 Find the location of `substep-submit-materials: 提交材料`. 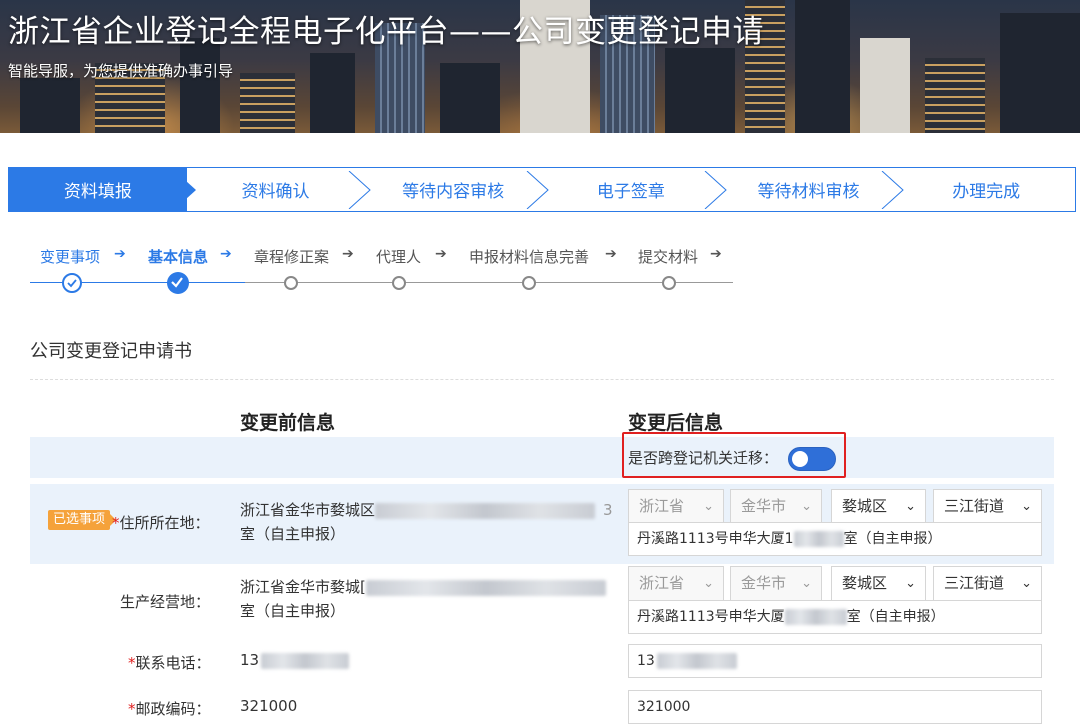

substep-submit-materials: 提交材料 is located at coordinates (668, 256).